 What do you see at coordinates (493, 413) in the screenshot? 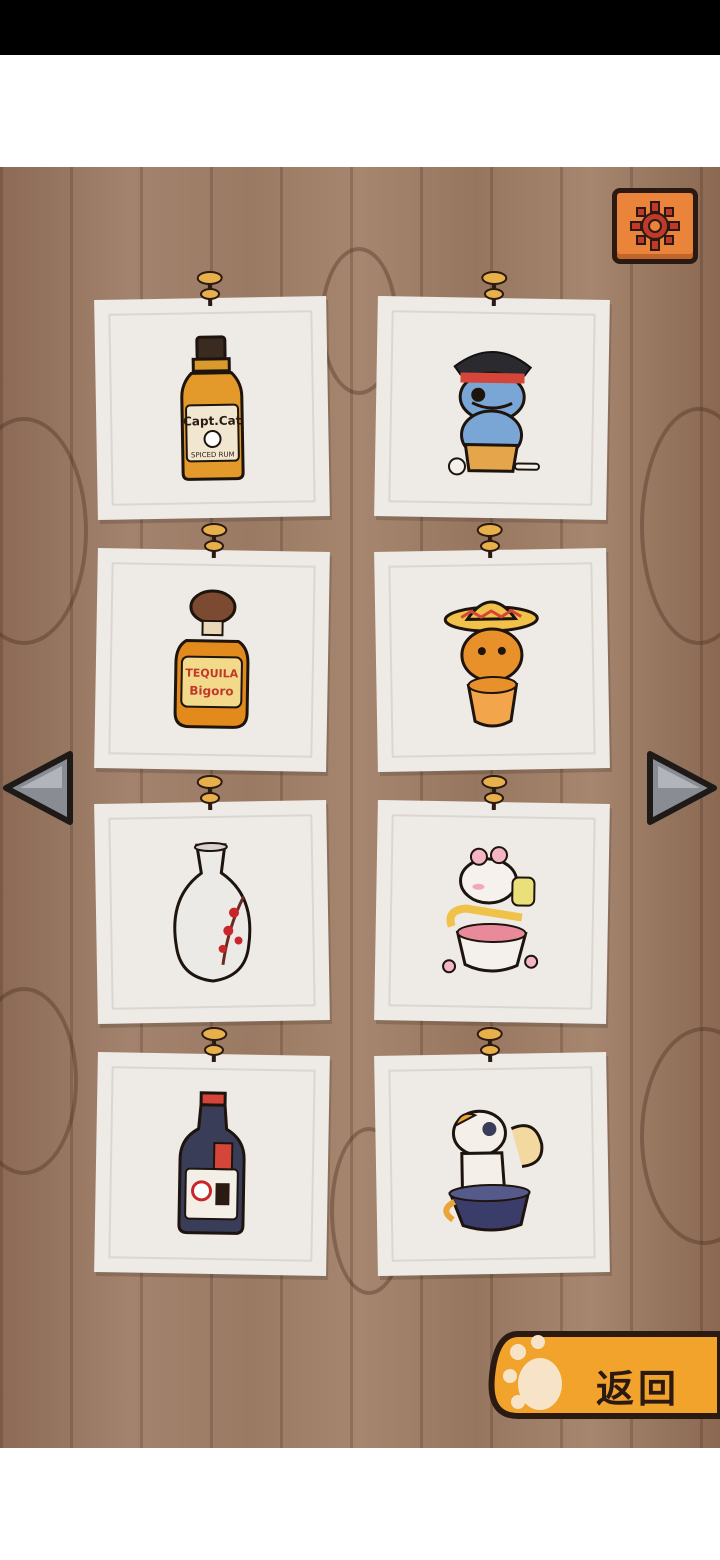
I see `pirate-cat-icon` at bounding box center [493, 413].